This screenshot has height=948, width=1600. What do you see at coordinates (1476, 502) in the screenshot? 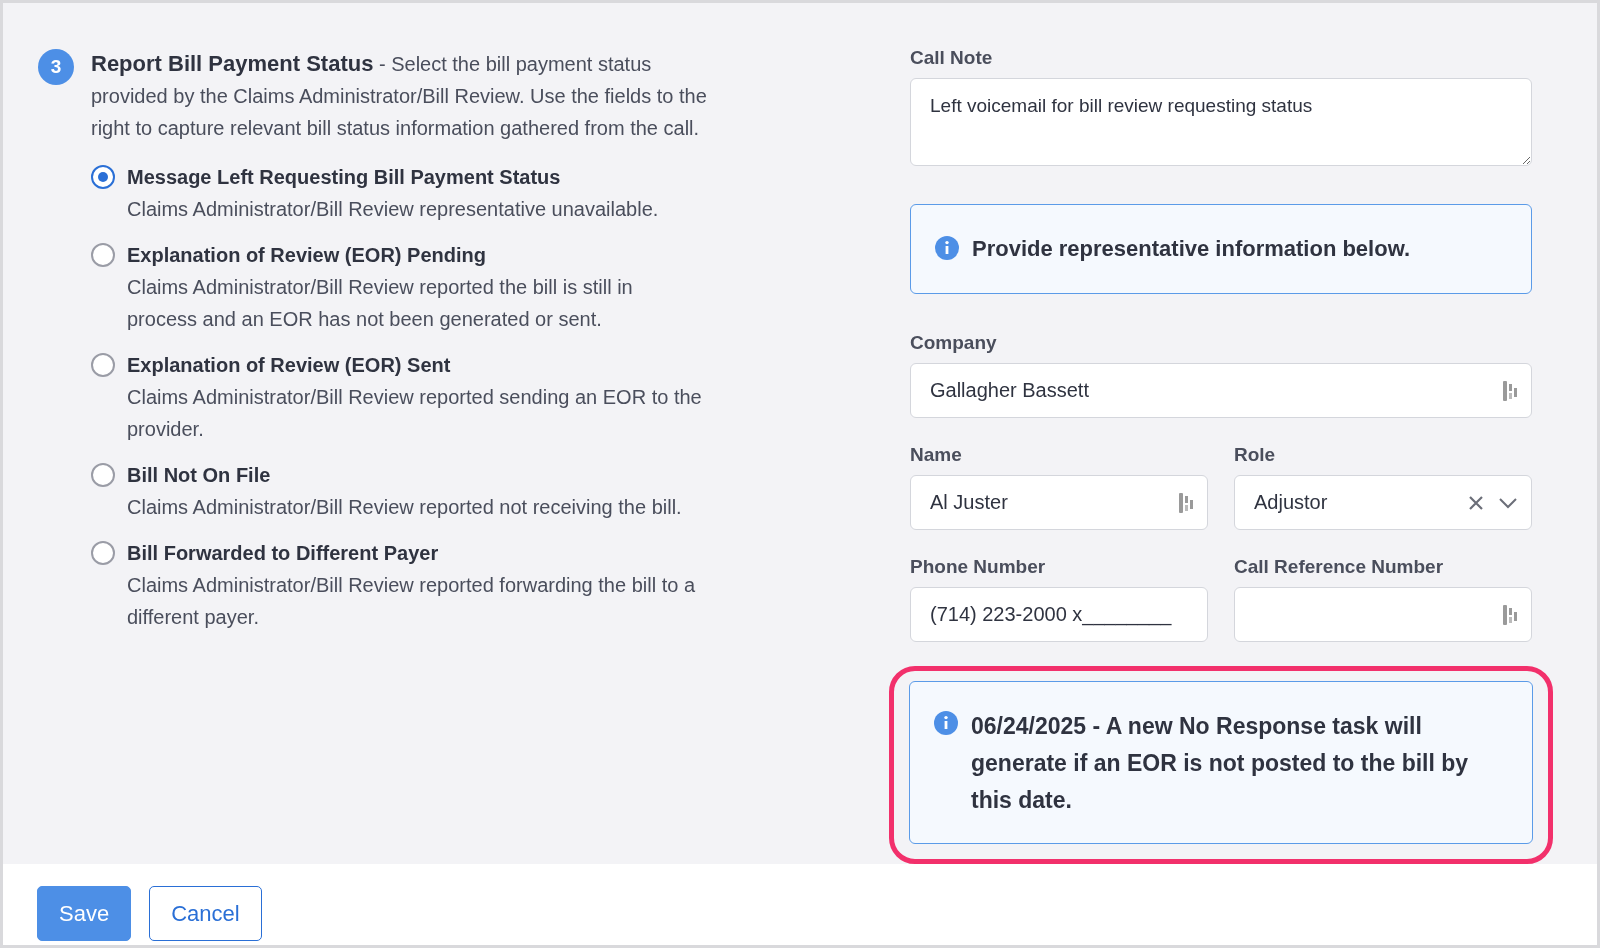
I see `clear-icon` at bounding box center [1476, 502].